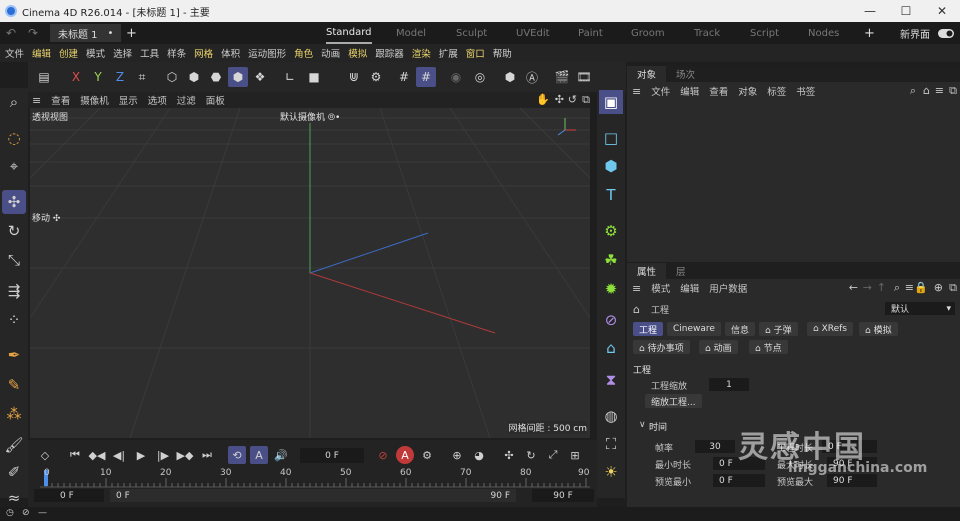 This screenshot has height=521, width=960. I want to click on status-check-icon: ⊘, so click(26, 513).